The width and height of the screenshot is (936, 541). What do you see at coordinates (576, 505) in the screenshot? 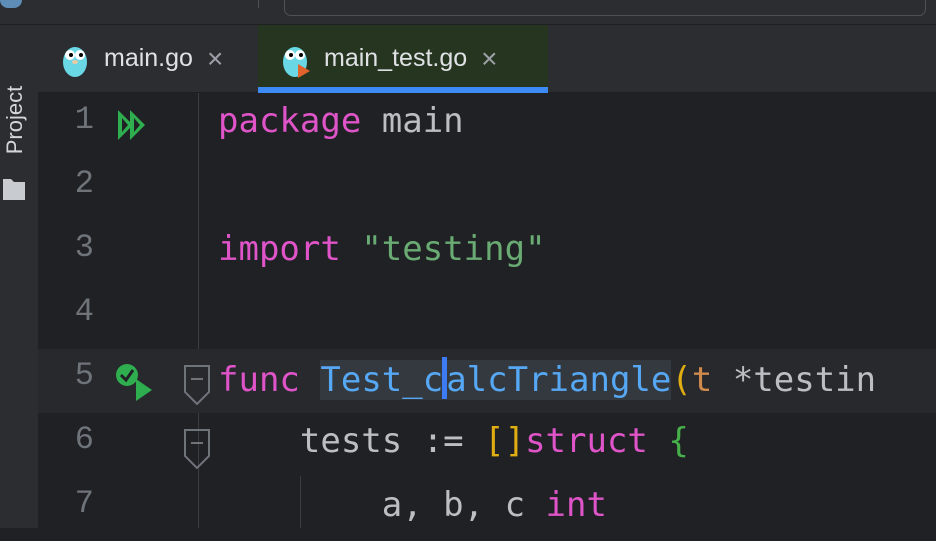
I see `code-token: int` at bounding box center [576, 505].